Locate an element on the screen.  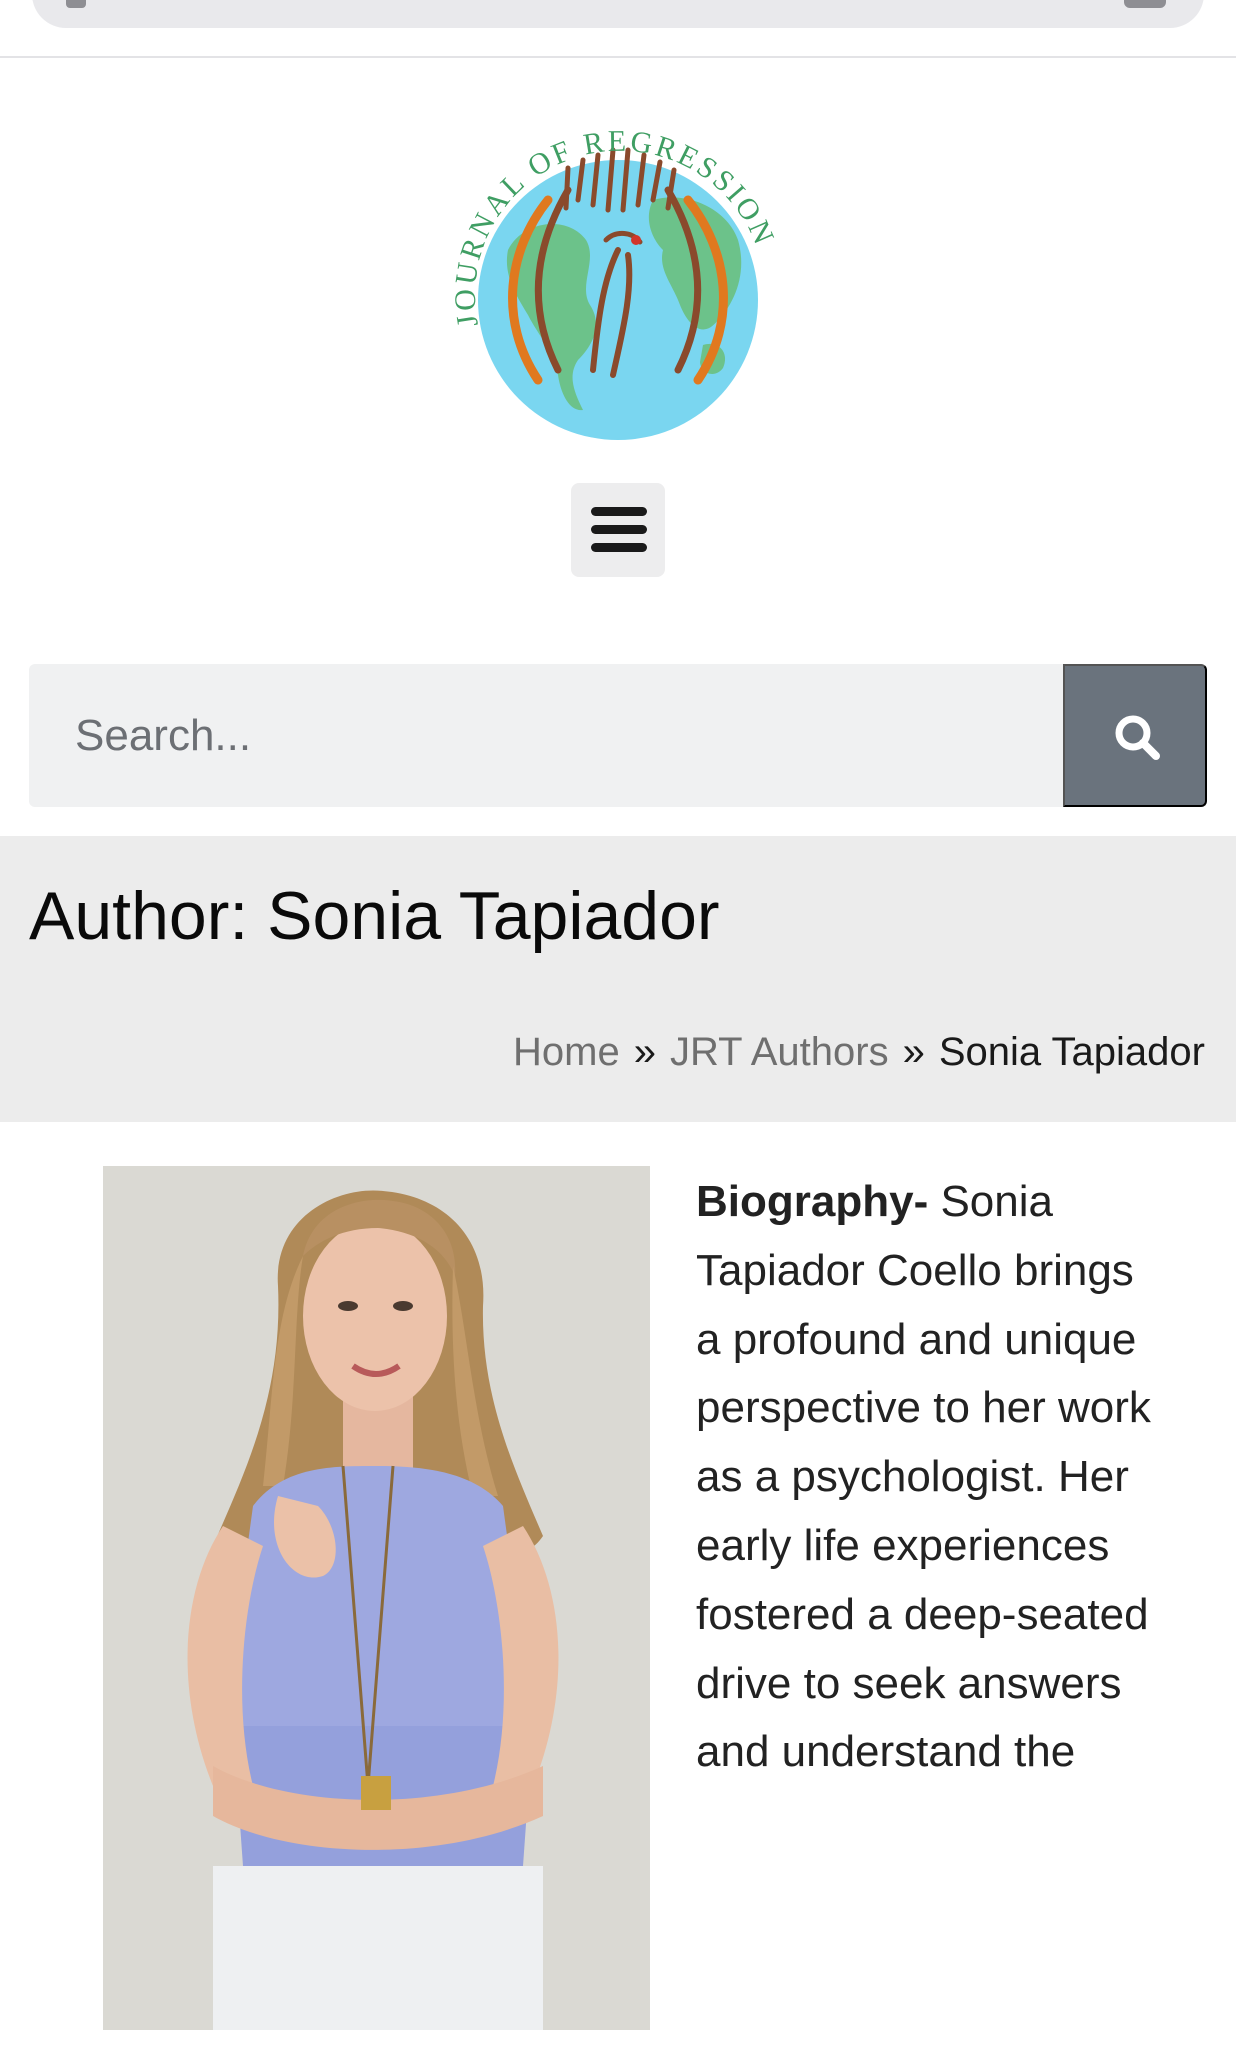
phoenix-head is located at coordinates (636, 240).